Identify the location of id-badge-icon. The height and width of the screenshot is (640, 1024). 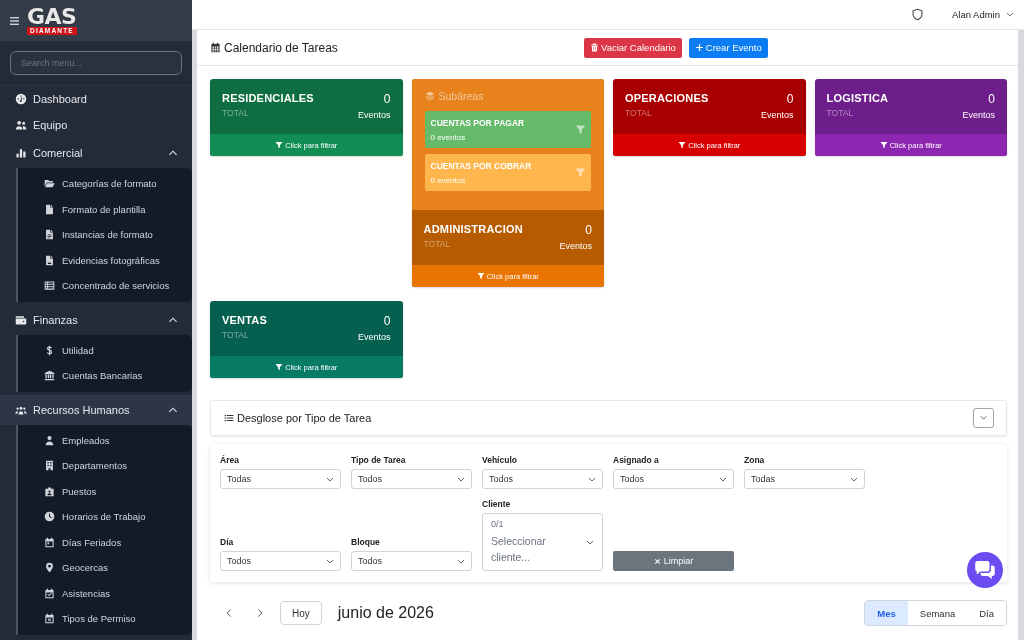
(49, 491).